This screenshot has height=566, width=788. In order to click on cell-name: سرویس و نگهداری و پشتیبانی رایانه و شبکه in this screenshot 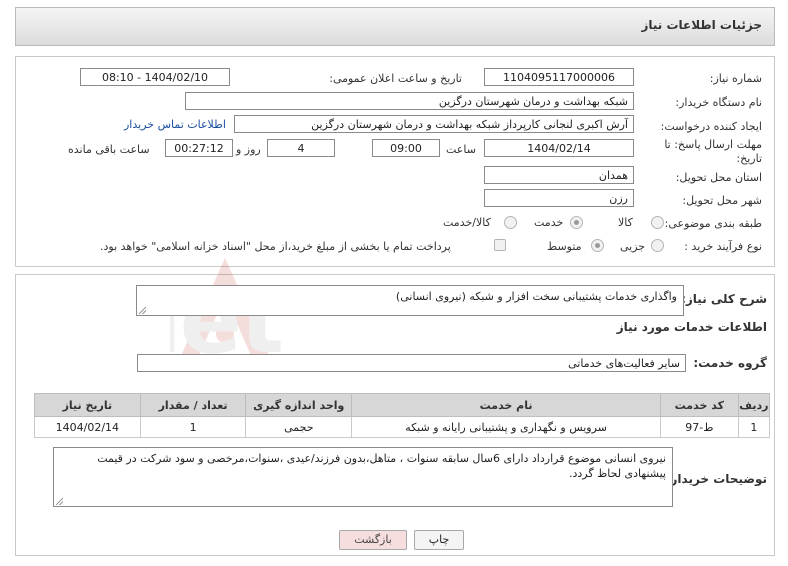, I will do `click(506, 427)`.